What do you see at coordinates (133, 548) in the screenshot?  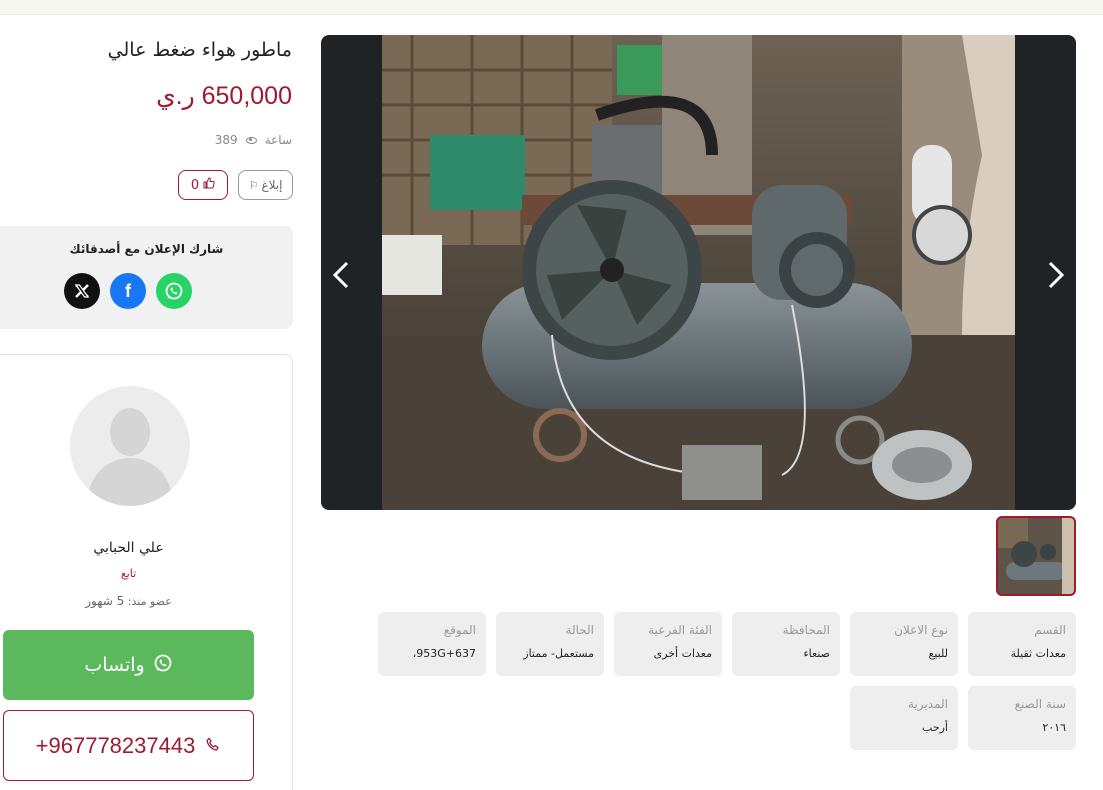 I see `seller-name: علي الحبابي` at bounding box center [133, 548].